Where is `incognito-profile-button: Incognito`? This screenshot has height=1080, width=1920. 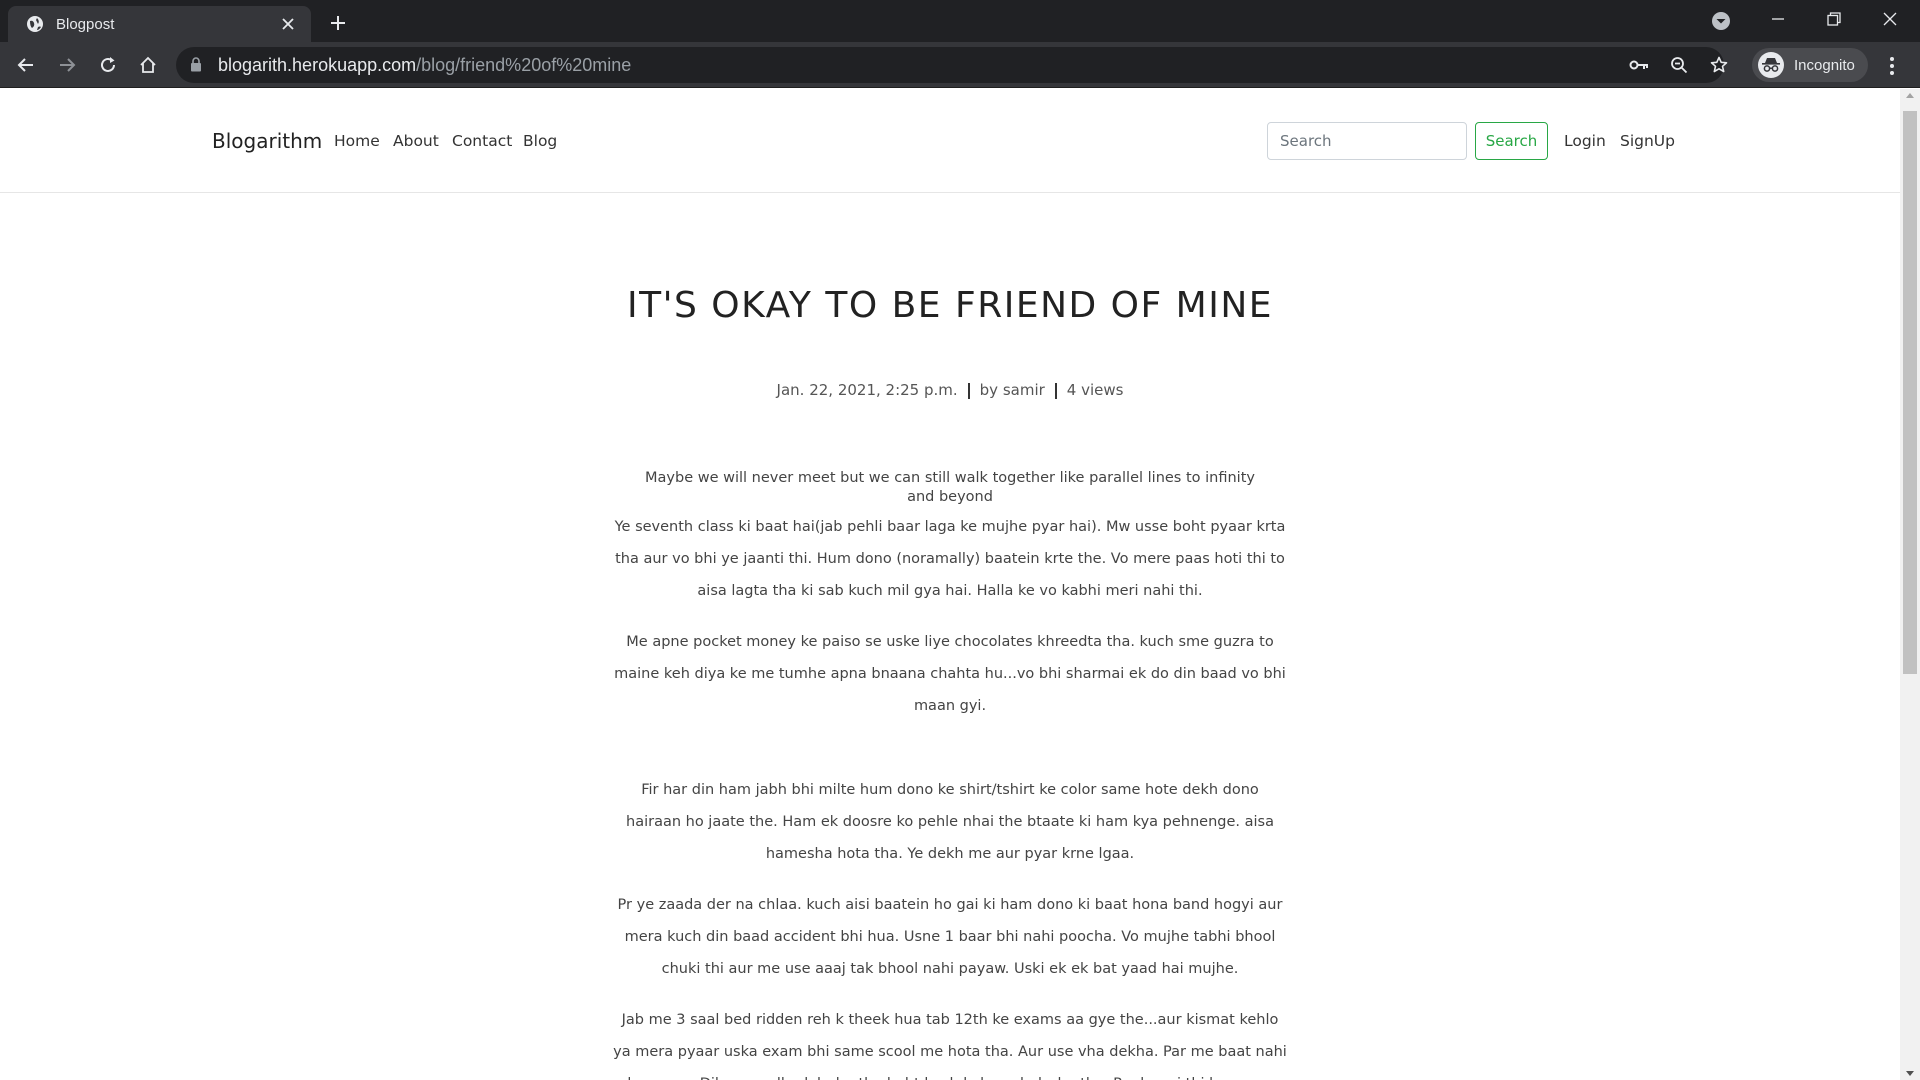 incognito-profile-button: Incognito is located at coordinates (1810, 65).